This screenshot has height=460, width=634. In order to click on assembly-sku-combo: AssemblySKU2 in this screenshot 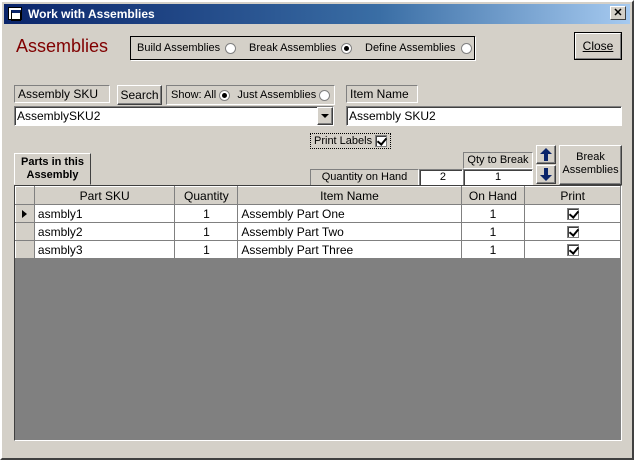, I will do `click(174, 116)`.